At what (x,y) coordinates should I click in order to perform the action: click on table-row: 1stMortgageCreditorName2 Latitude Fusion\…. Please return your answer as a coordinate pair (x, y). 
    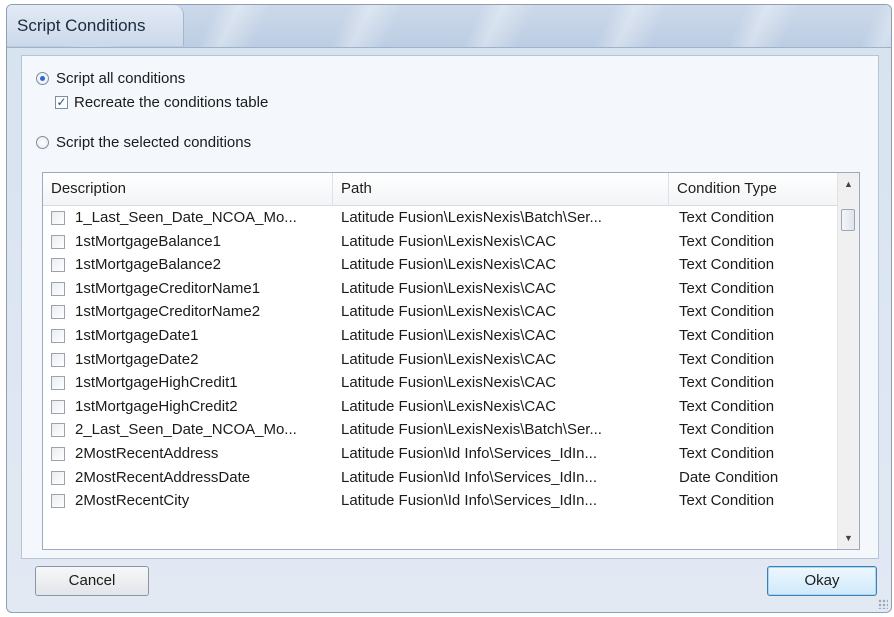
    Looking at the image, I should click on (441, 313).